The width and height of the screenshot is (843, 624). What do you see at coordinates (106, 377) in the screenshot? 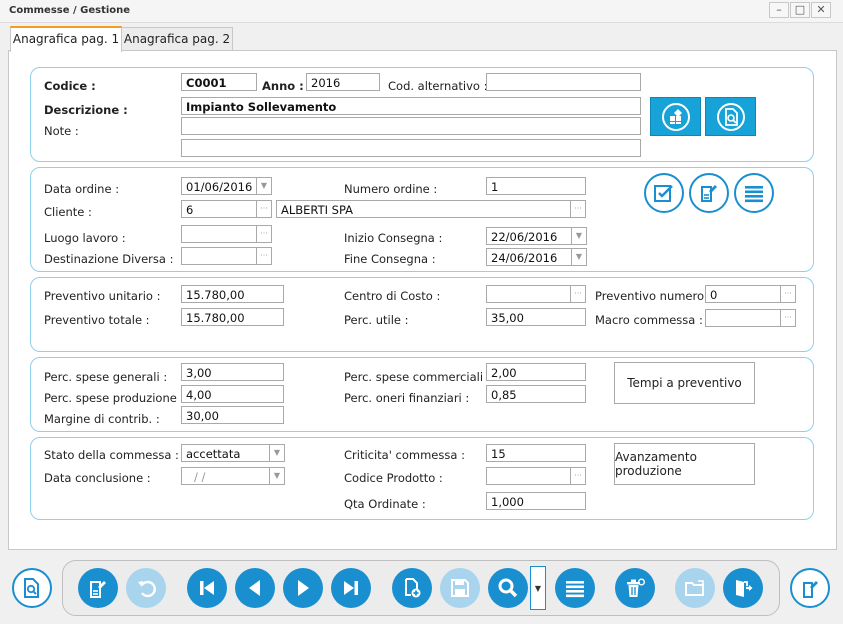
I see `spese-generali-label: Perc. spese generali :` at bounding box center [106, 377].